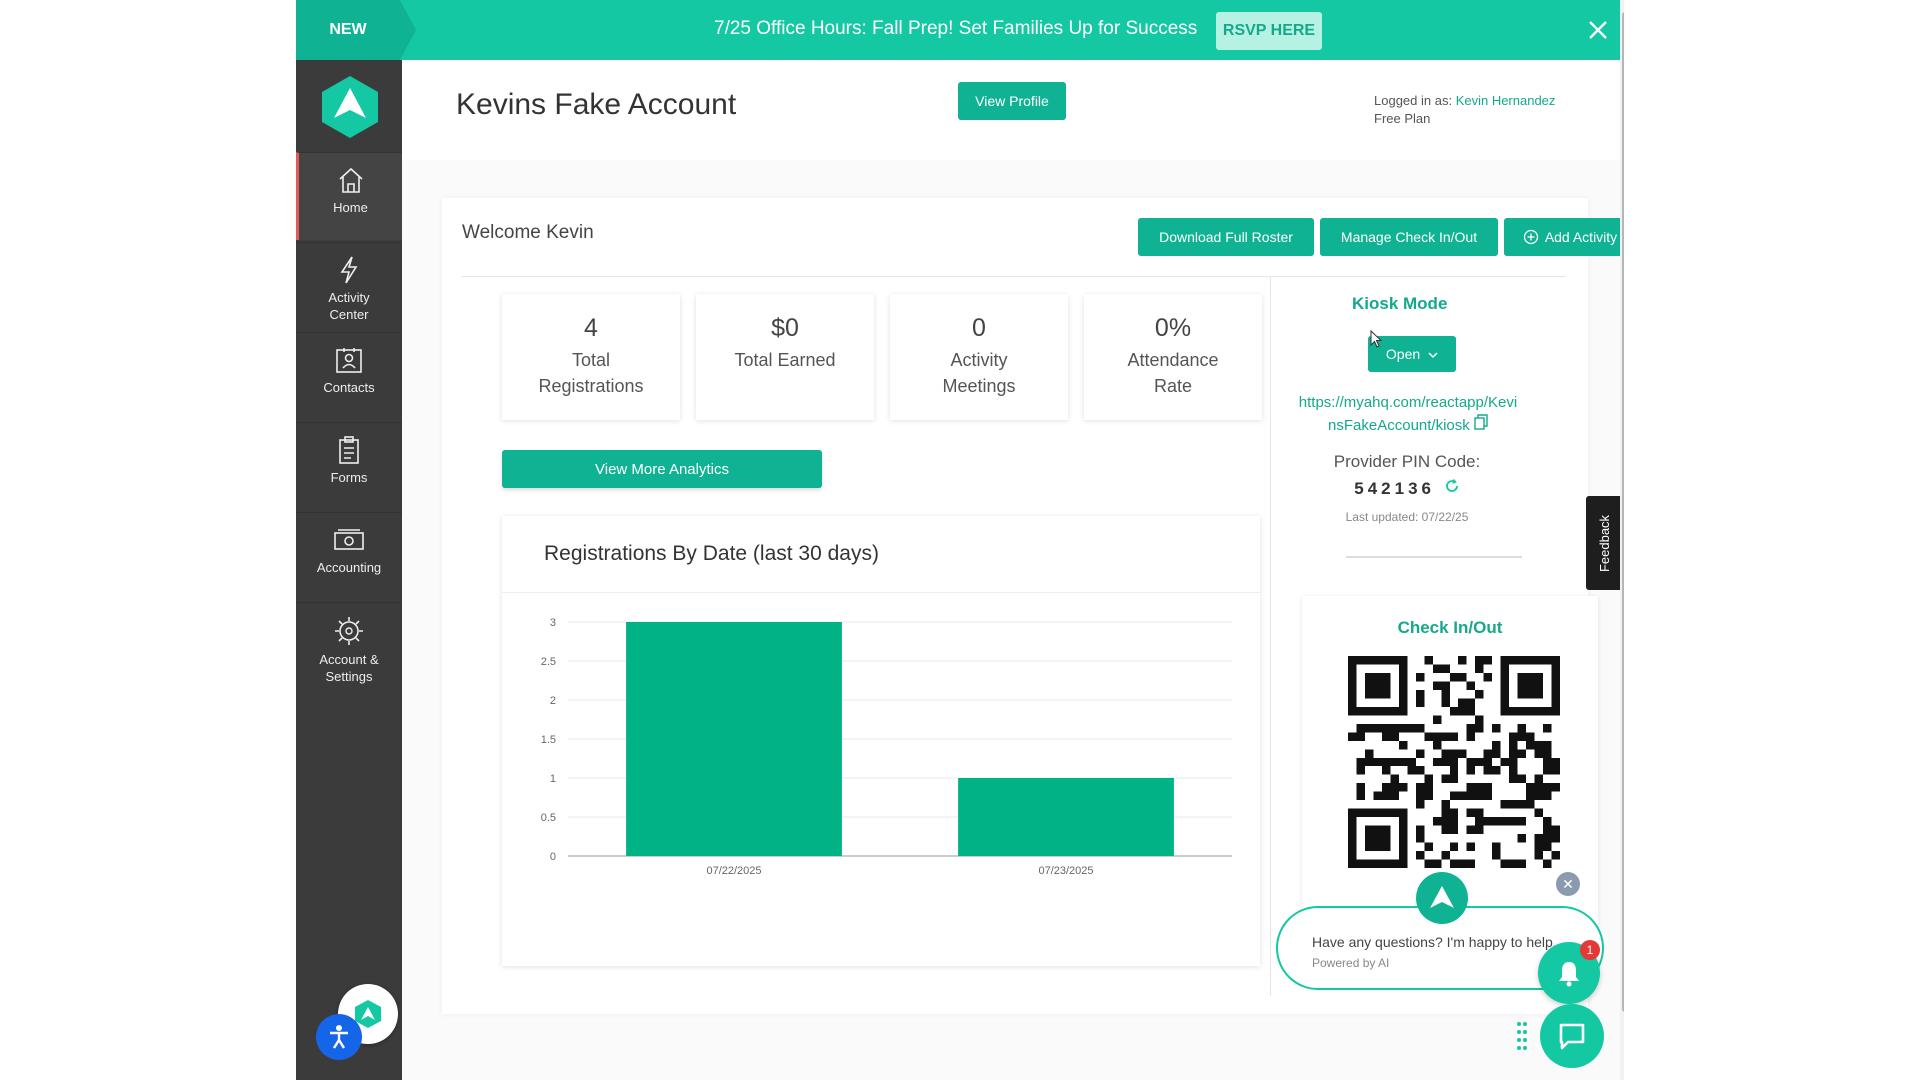 Image resolution: width=1920 pixels, height=1080 pixels. What do you see at coordinates (1572, 1036) in the screenshot?
I see `open-chat-button` at bounding box center [1572, 1036].